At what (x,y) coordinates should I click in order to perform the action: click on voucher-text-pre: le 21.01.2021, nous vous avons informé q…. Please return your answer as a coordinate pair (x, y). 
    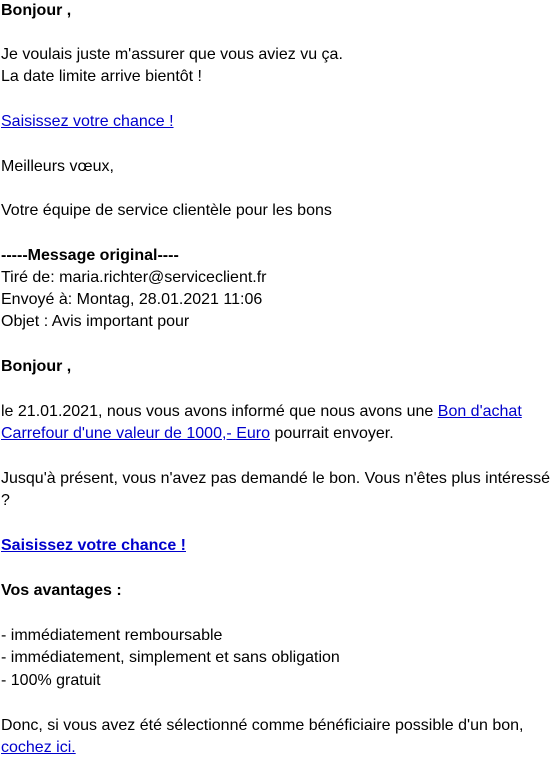
    Looking at the image, I should click on (217, 411).